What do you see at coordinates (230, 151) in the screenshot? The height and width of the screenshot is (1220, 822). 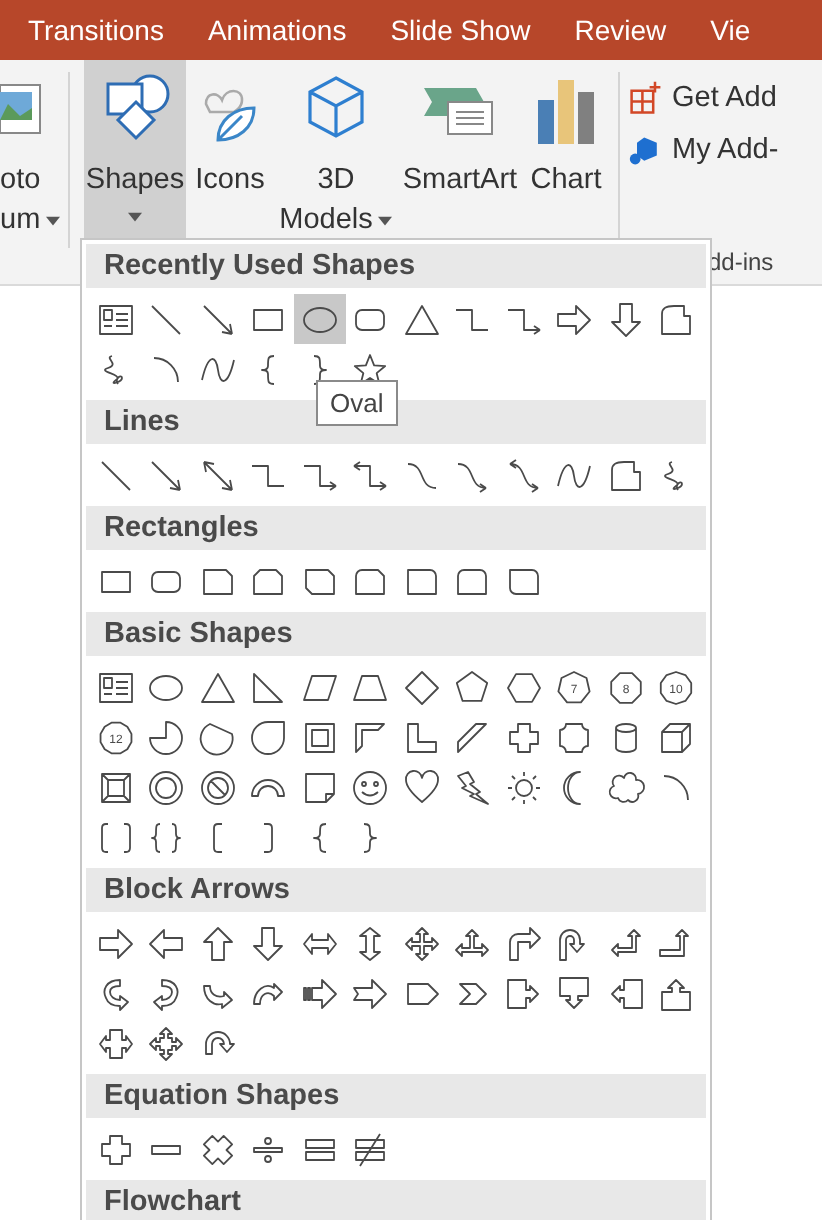 I see `icons-button: Icons` at bounding box center [230, 151].